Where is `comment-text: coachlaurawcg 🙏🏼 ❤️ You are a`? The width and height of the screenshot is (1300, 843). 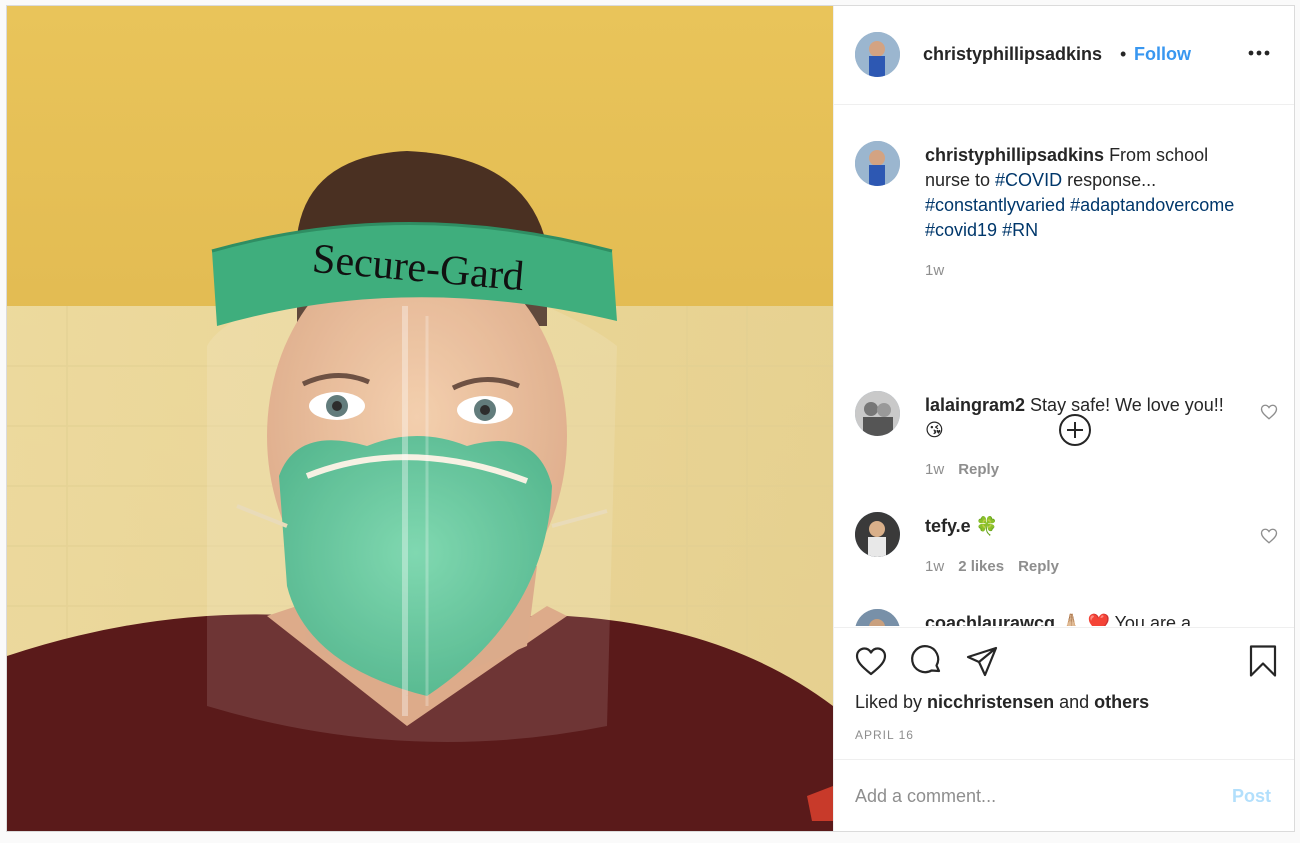
comment-text: coachlaurawcg 🙏🏼 ❤️ You are a is located at coordinates (1085, 618).